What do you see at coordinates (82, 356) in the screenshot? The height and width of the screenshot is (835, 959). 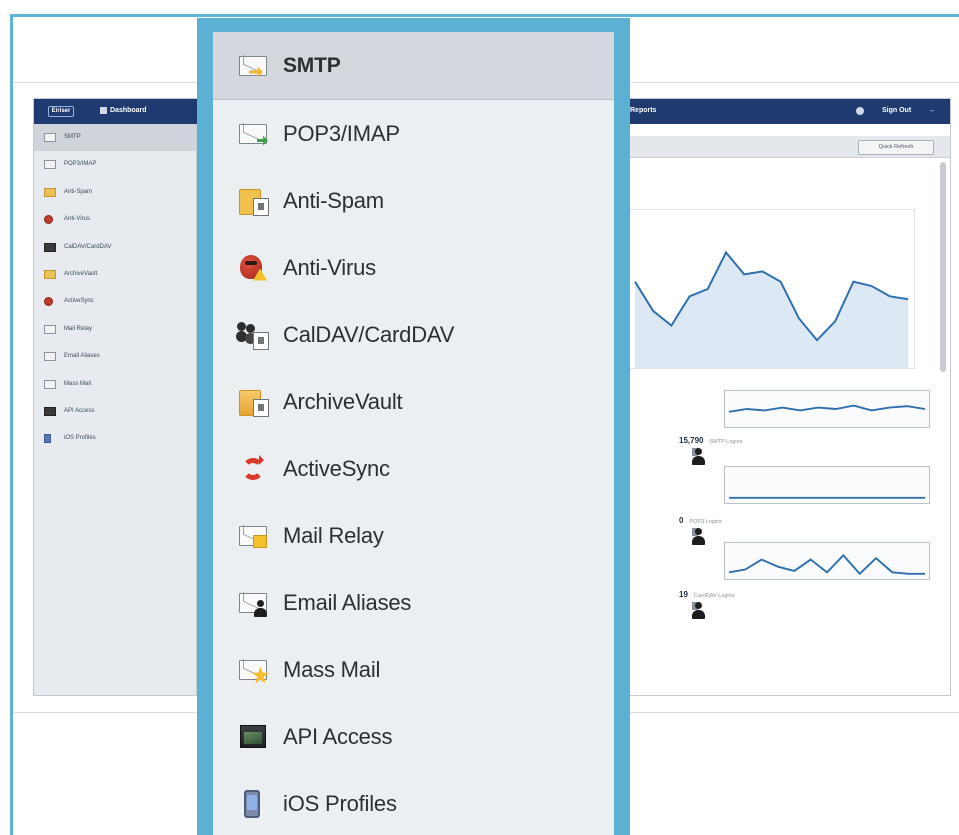 I see `app-sidebar-label: Email Aliases` at bounding box center [82, 356].